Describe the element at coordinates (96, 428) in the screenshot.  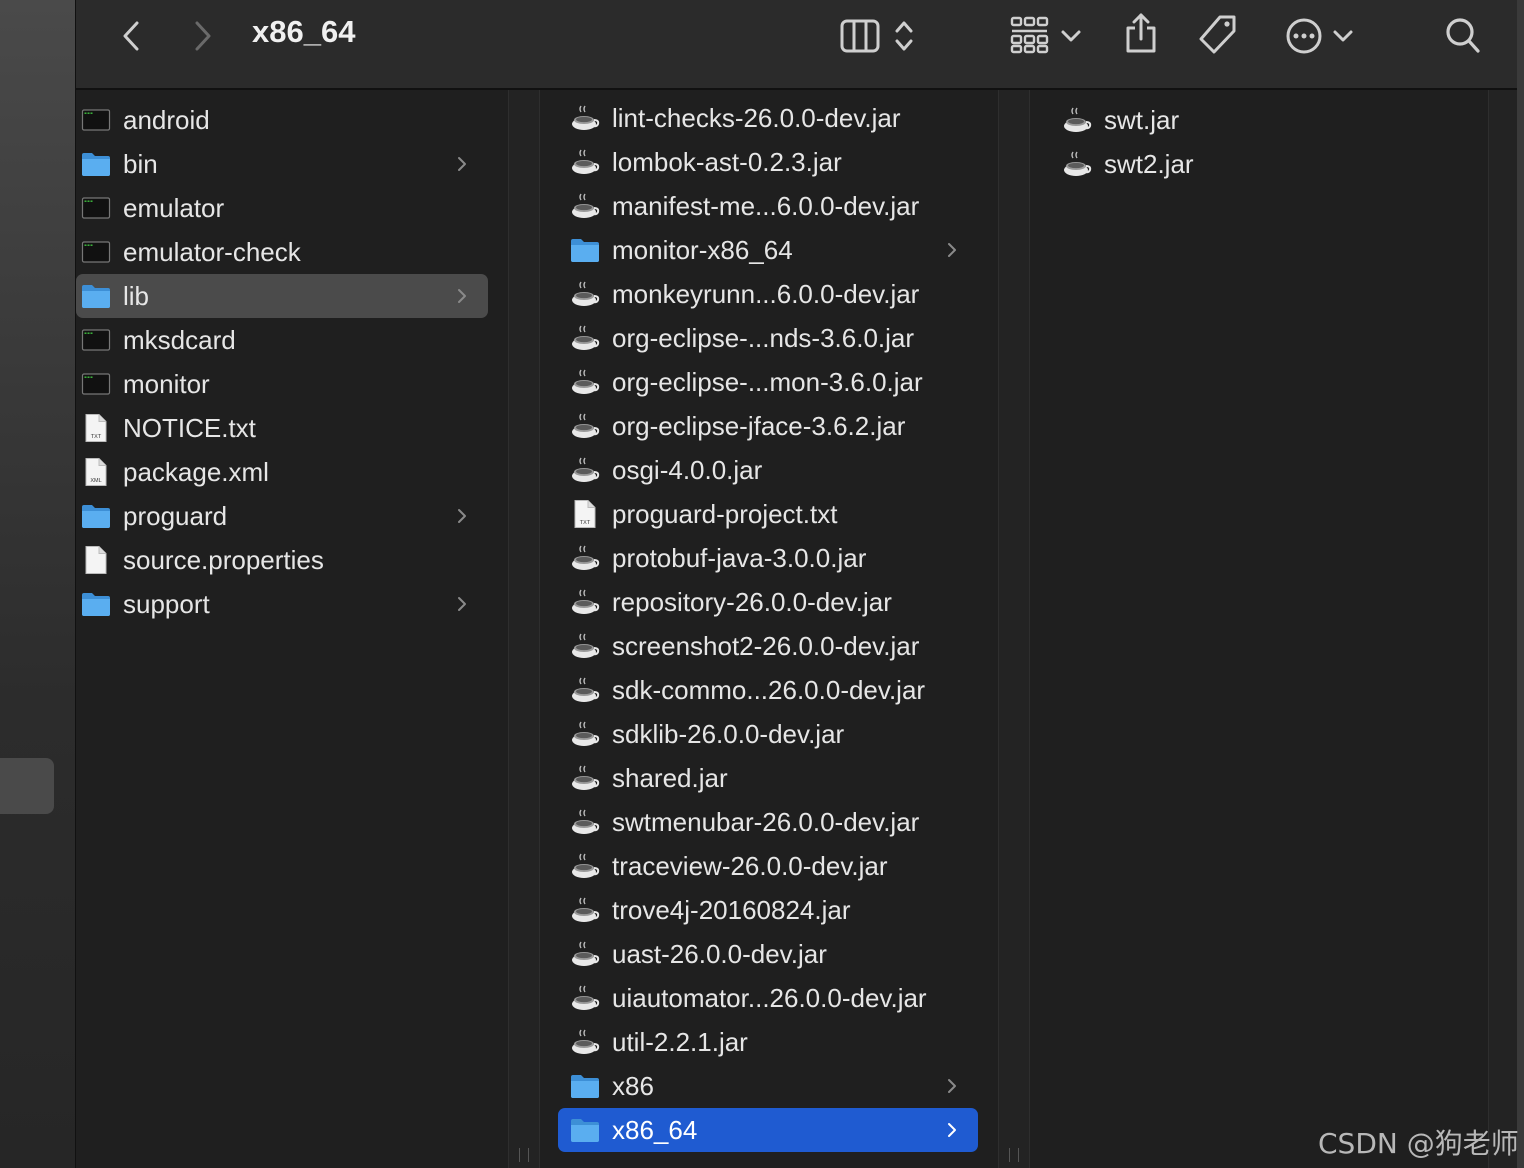
I see `txt-file-icon: TXT` at that location.